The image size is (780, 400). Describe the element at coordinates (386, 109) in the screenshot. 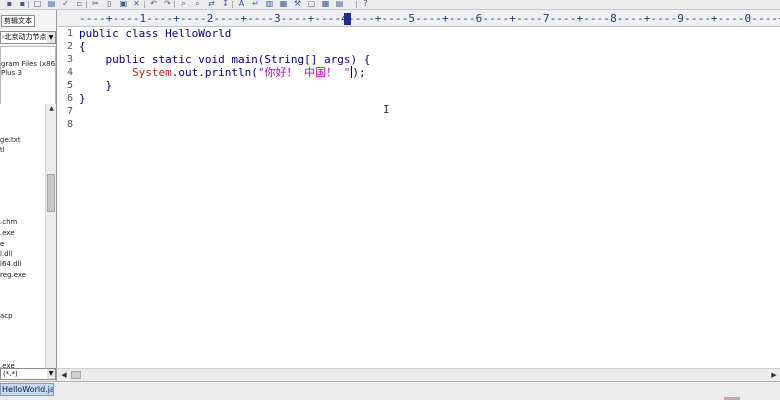

I see `ibeam-cursor-icon: I` at that location.